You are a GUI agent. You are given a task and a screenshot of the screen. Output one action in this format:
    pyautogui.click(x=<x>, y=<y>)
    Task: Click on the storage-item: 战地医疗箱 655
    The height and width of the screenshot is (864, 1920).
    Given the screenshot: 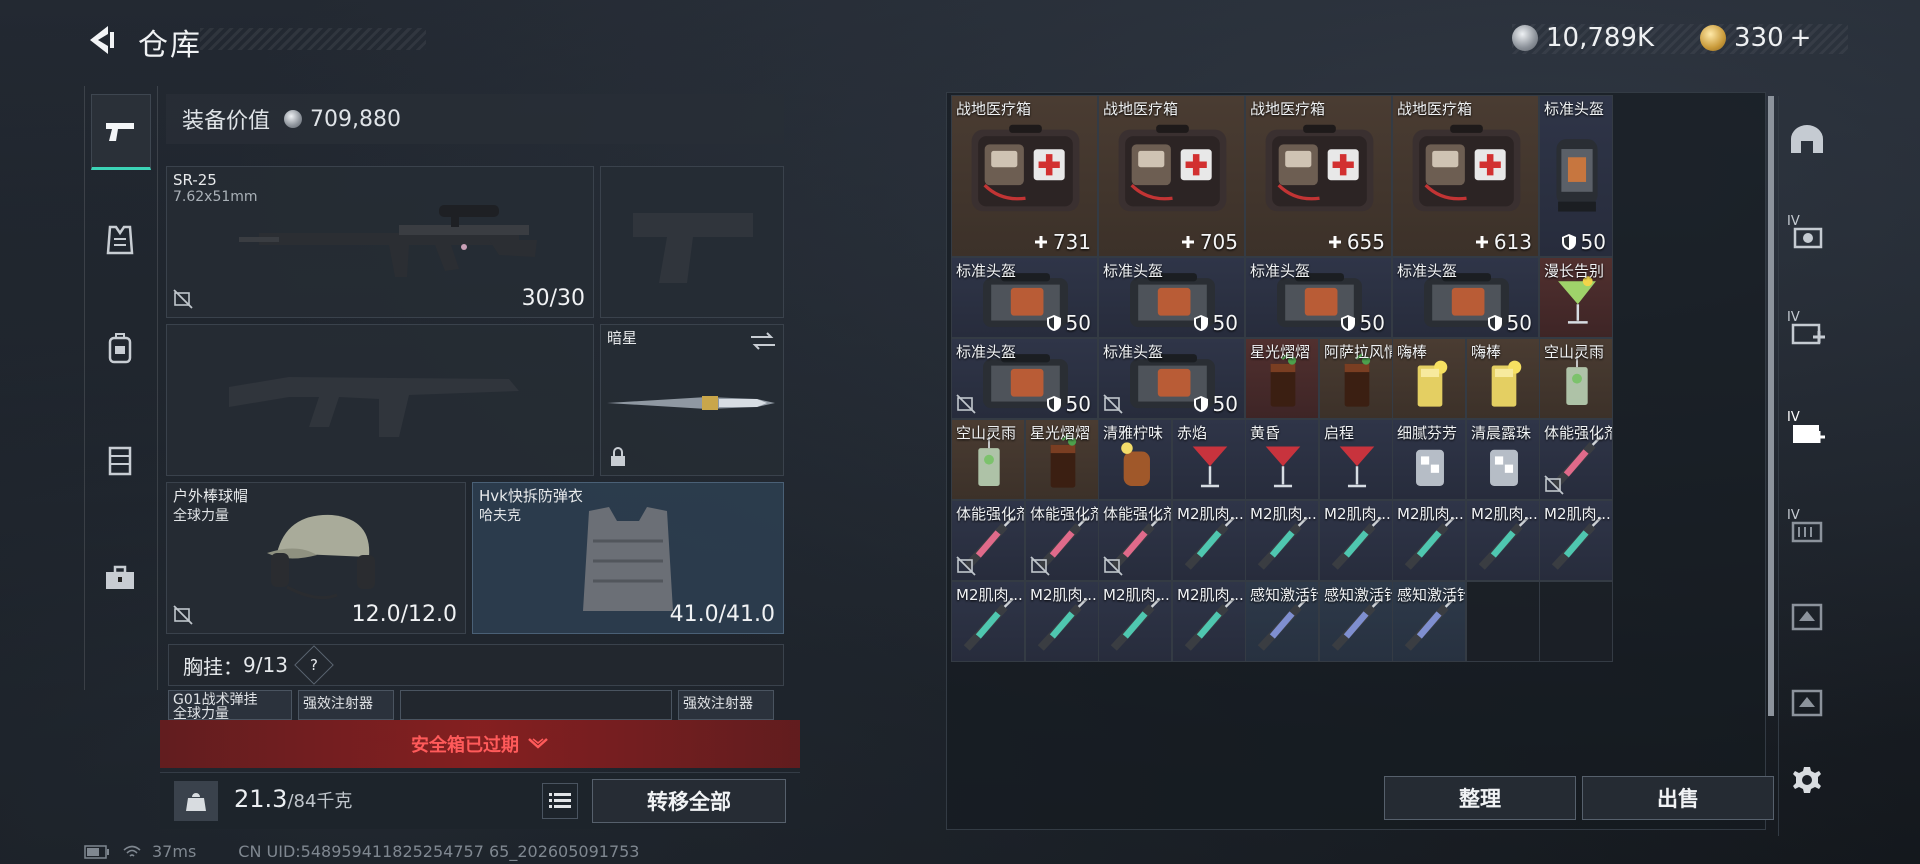 What is the action you would take?
    pyautogui.click(x=1318, y=176)
    